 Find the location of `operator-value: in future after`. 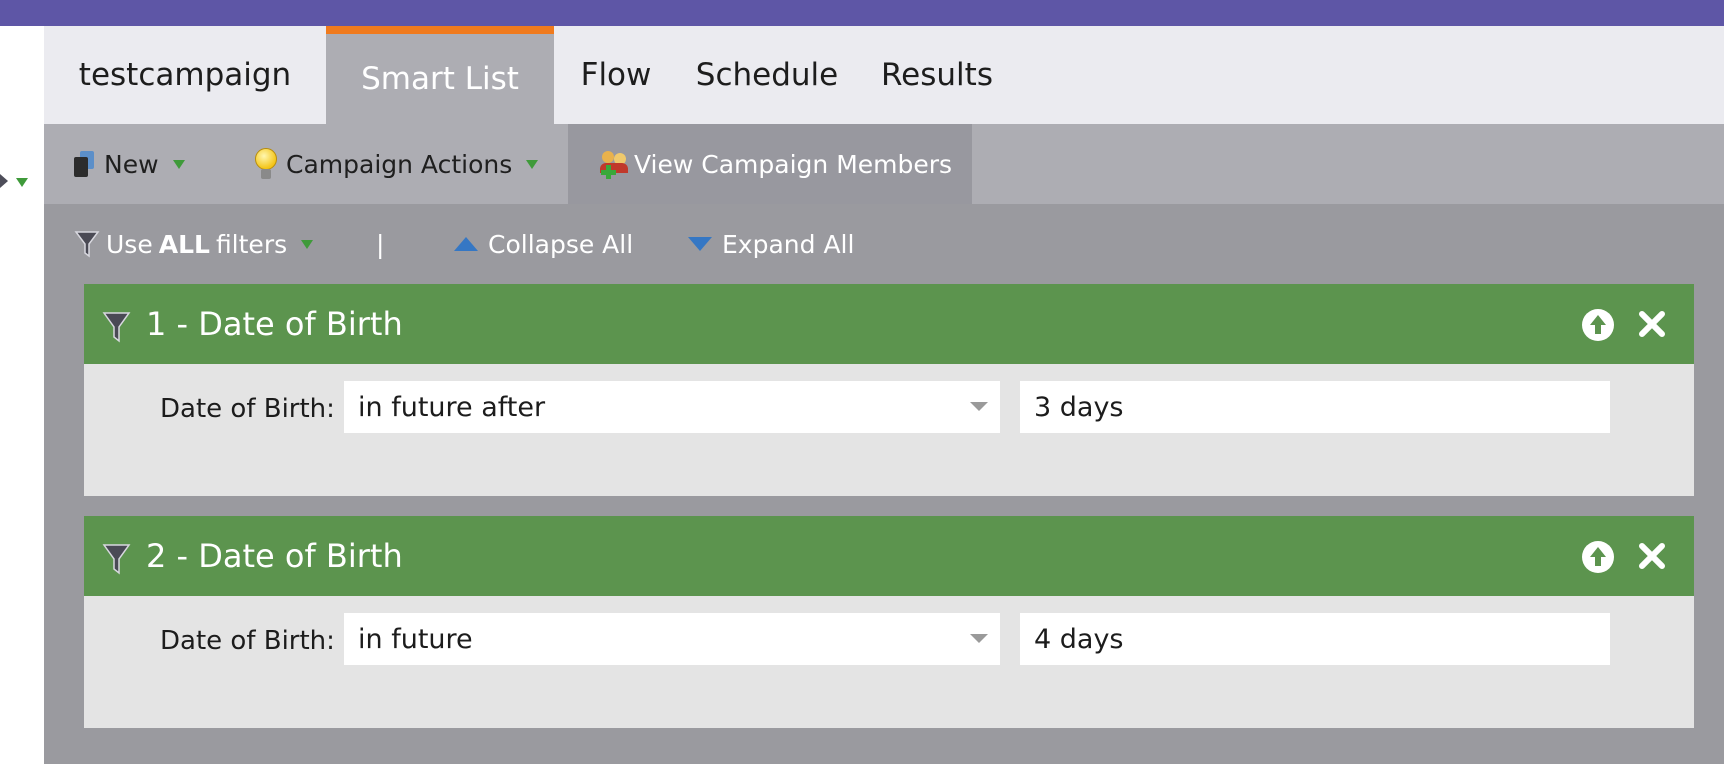

operator-value: in future after is located at coordinates (452, 407).